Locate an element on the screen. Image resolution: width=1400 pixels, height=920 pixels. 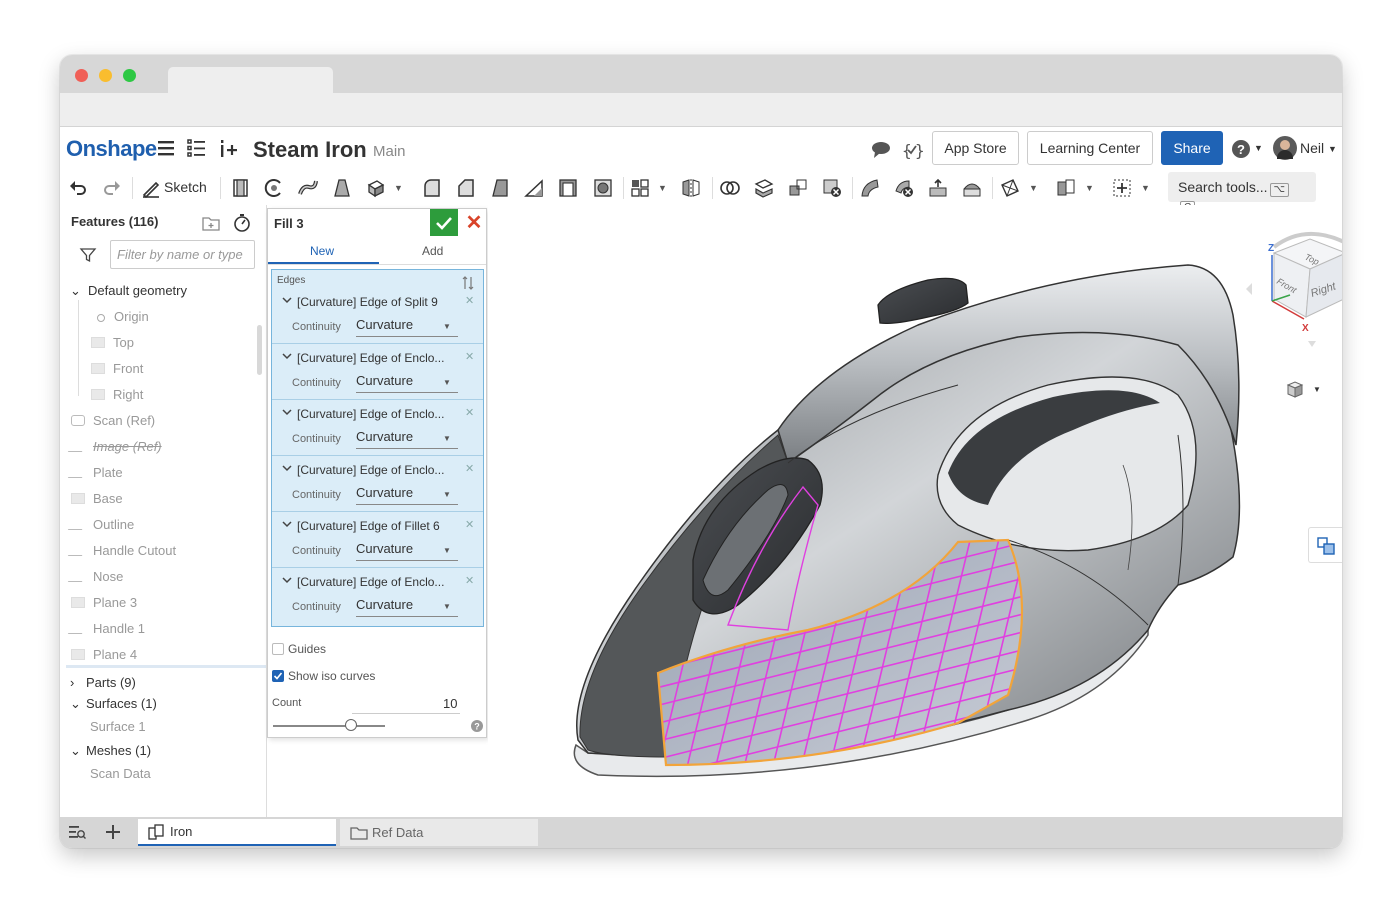
variables-icon: {} is located at coordinates (912, 150).